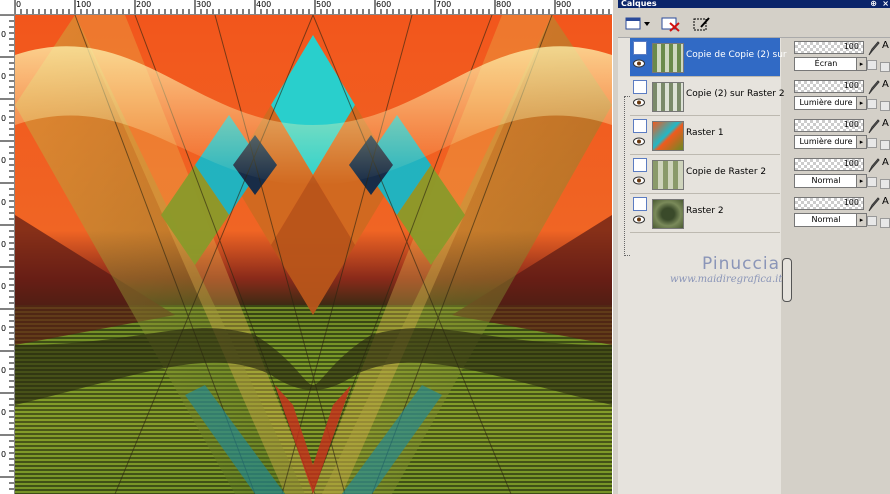 This screenshot has width=890, height=494. I want to click on layer-row: Copie (2) sur Raster 2, so click(707, 96).